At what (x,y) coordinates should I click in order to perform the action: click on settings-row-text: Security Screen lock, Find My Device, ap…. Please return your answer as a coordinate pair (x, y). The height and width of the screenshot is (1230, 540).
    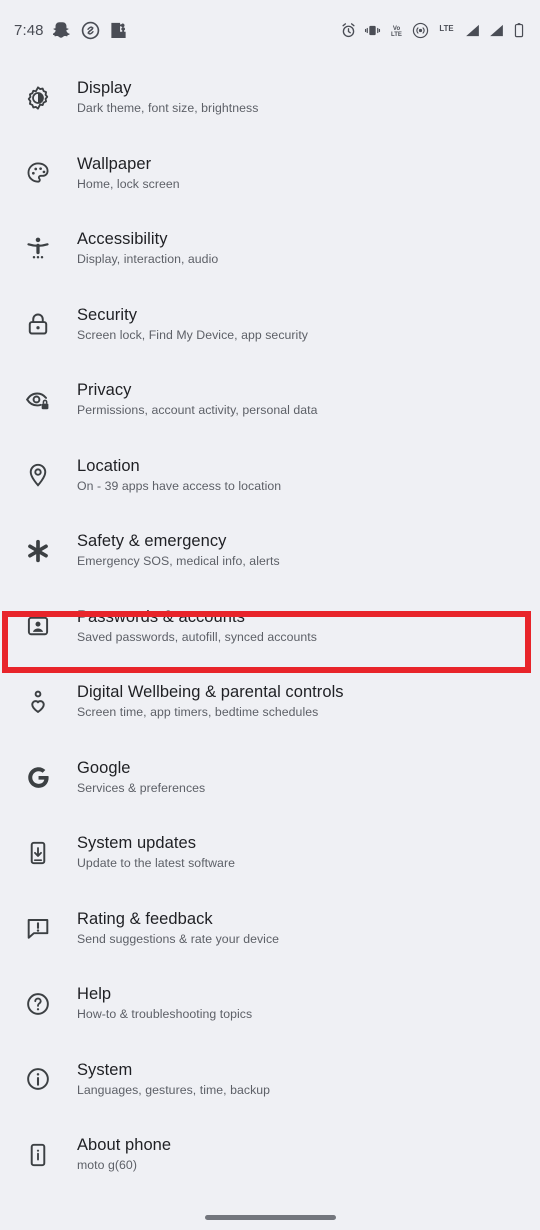
    Looking at the image, I should click on (192, 324).